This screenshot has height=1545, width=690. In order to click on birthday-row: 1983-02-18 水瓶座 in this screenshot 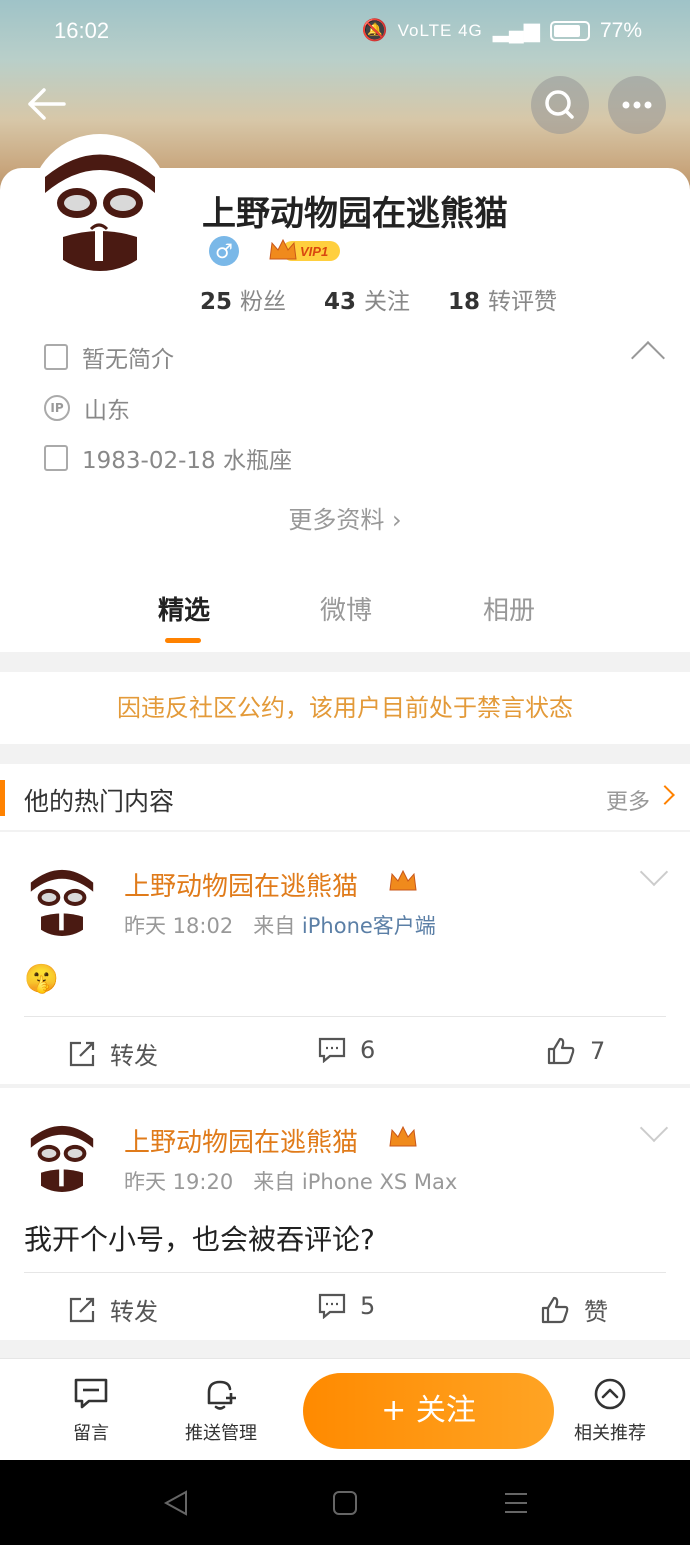, I will do `click(168, 458)`.